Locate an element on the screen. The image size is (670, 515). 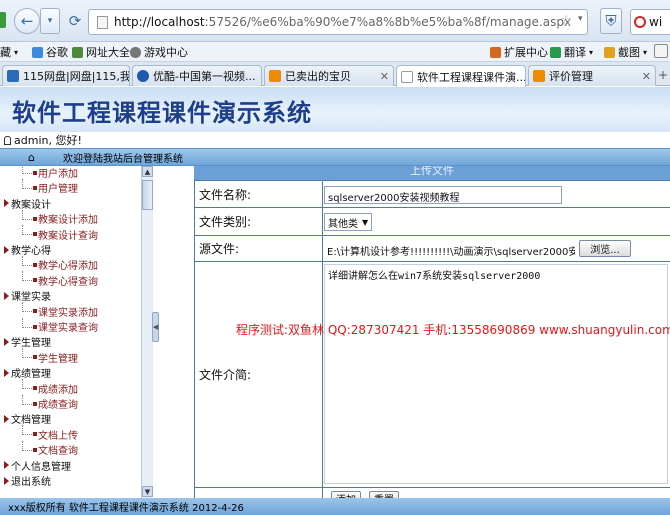
browser-tab: 优酷-中国第一视频...✕ is located at coordinates (197, 75).